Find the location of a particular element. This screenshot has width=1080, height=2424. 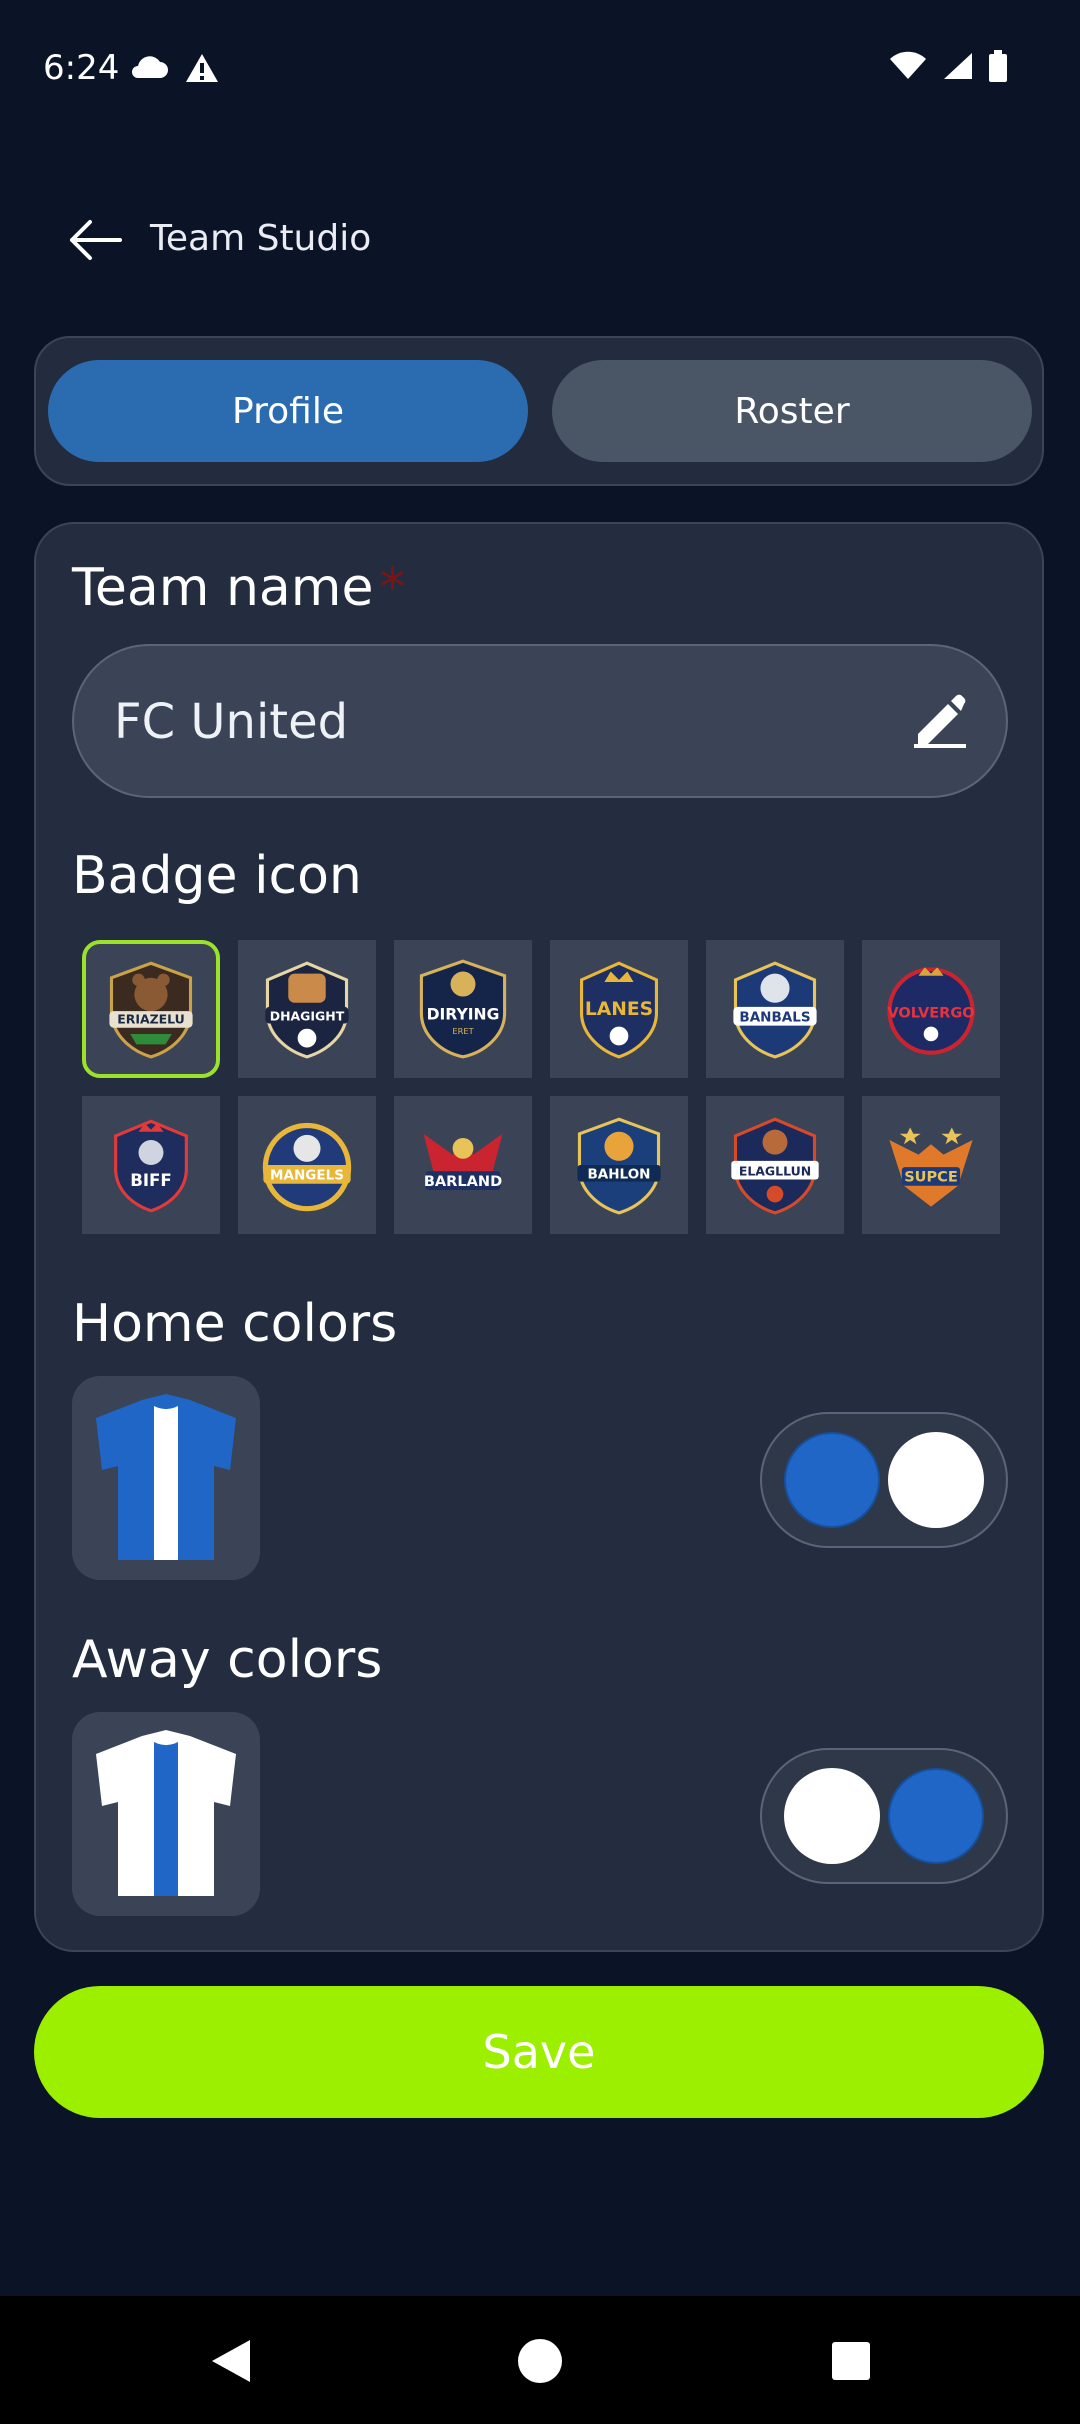

status-icons is located at coordinates (948, 66).